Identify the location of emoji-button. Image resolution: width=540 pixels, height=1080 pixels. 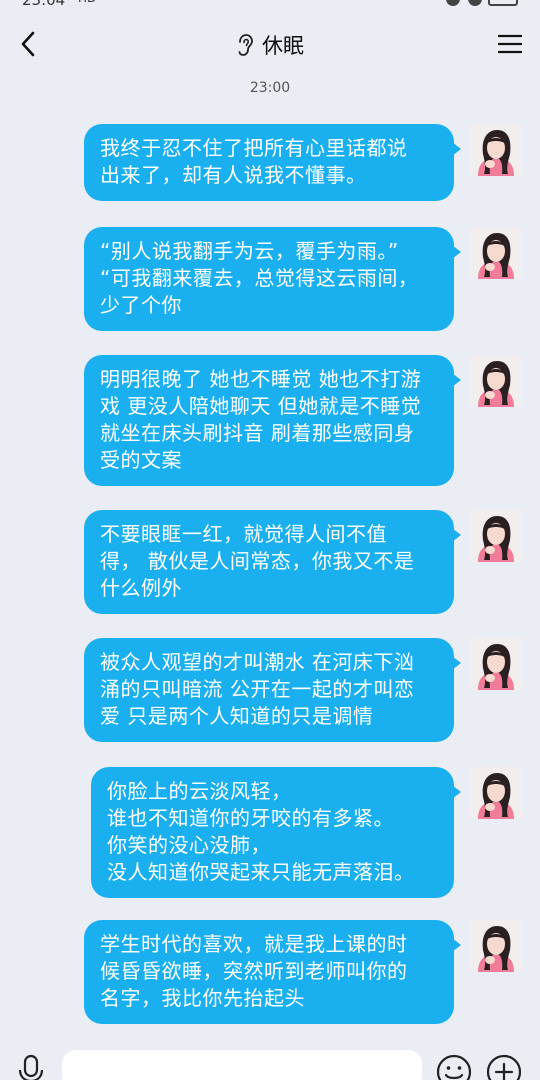
(454, 1067).